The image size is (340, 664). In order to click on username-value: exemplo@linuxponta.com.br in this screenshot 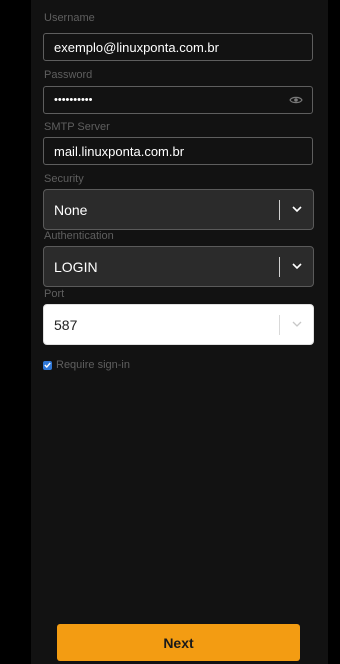, I will do `click(136, 47)`.